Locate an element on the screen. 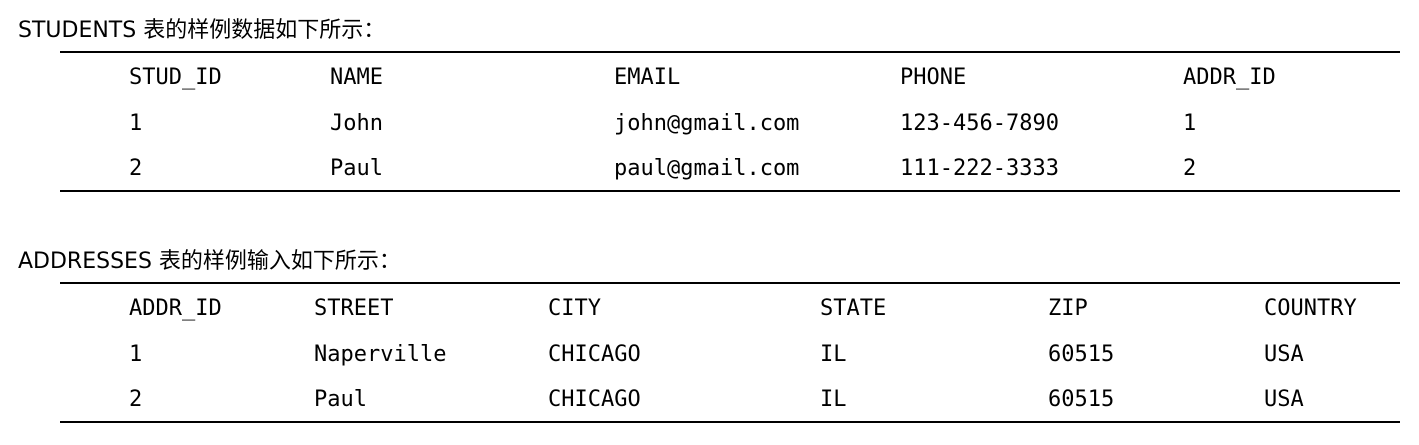  cell-stud-id: 2 is located at coordinates (136, 168).